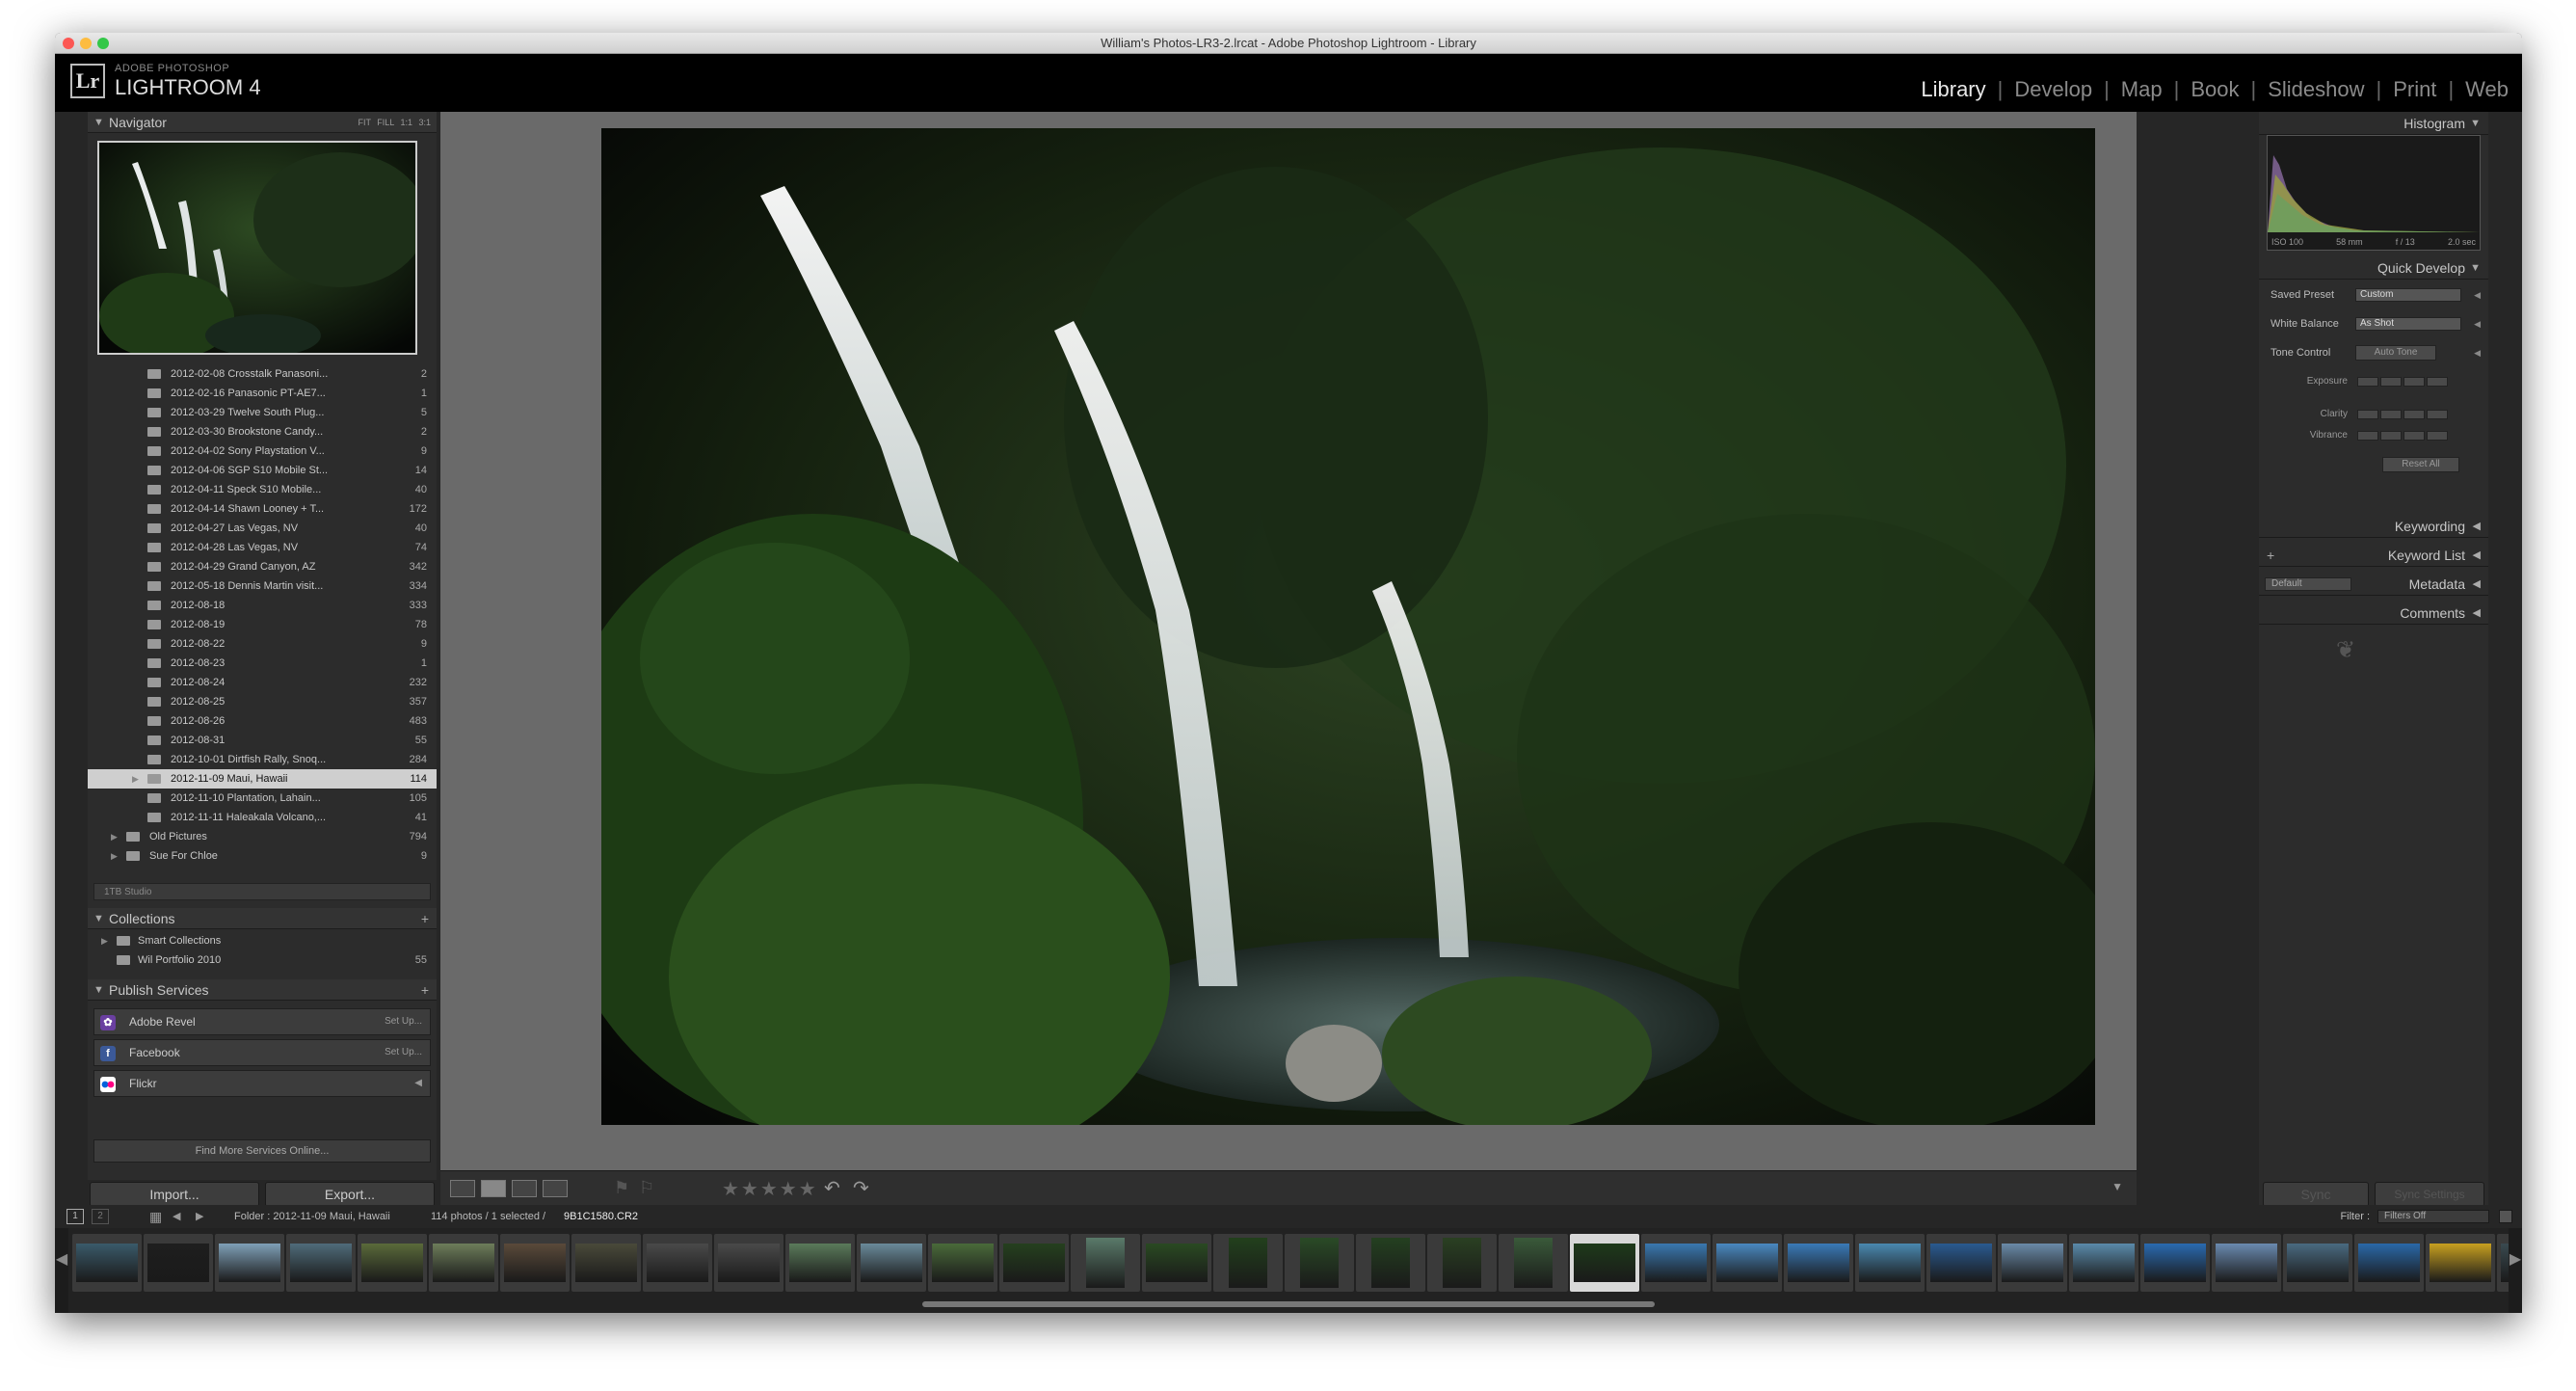 The height and width of the screenshot is (1391, 2576). What do you see at coordinates (2420, 464) in the screenshot?
I see `reset-all-button: Reset All` at bounding box center [2420, 464].